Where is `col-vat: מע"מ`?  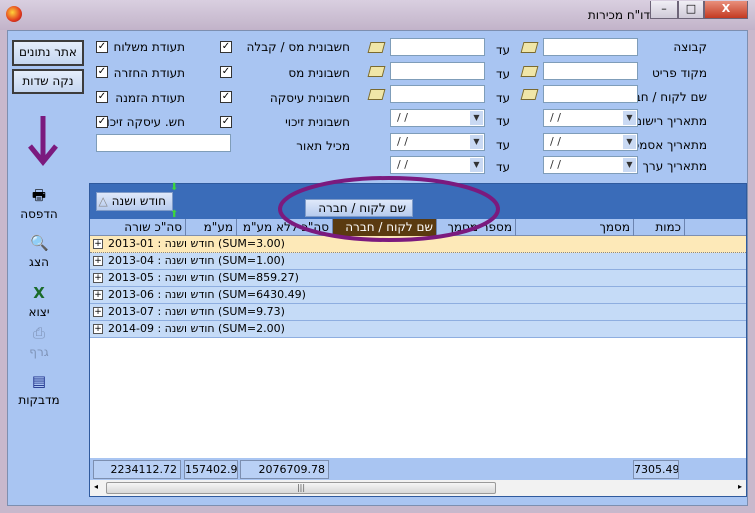 col-vat: מע"מ is located at coordinates (211, 227).